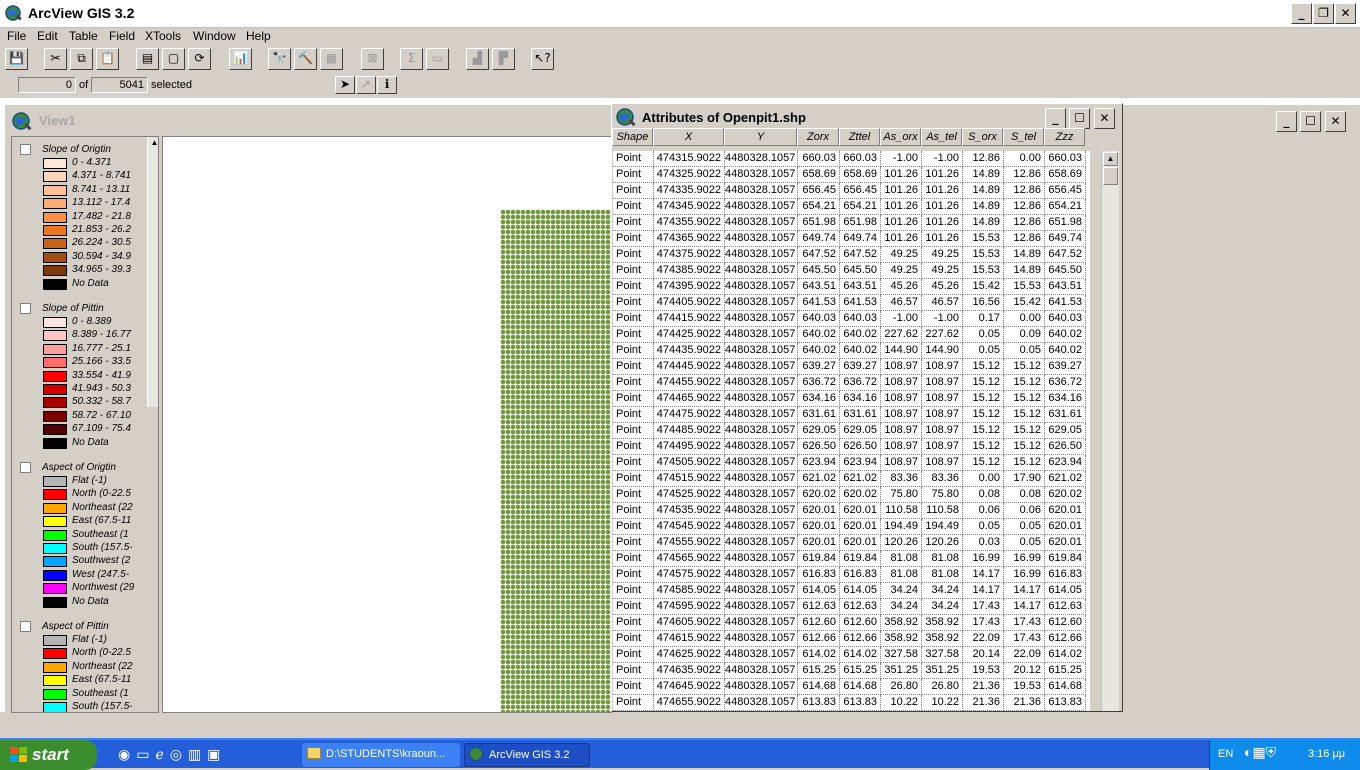  I want to click on table-cell: 620.02, so click(860, 495).